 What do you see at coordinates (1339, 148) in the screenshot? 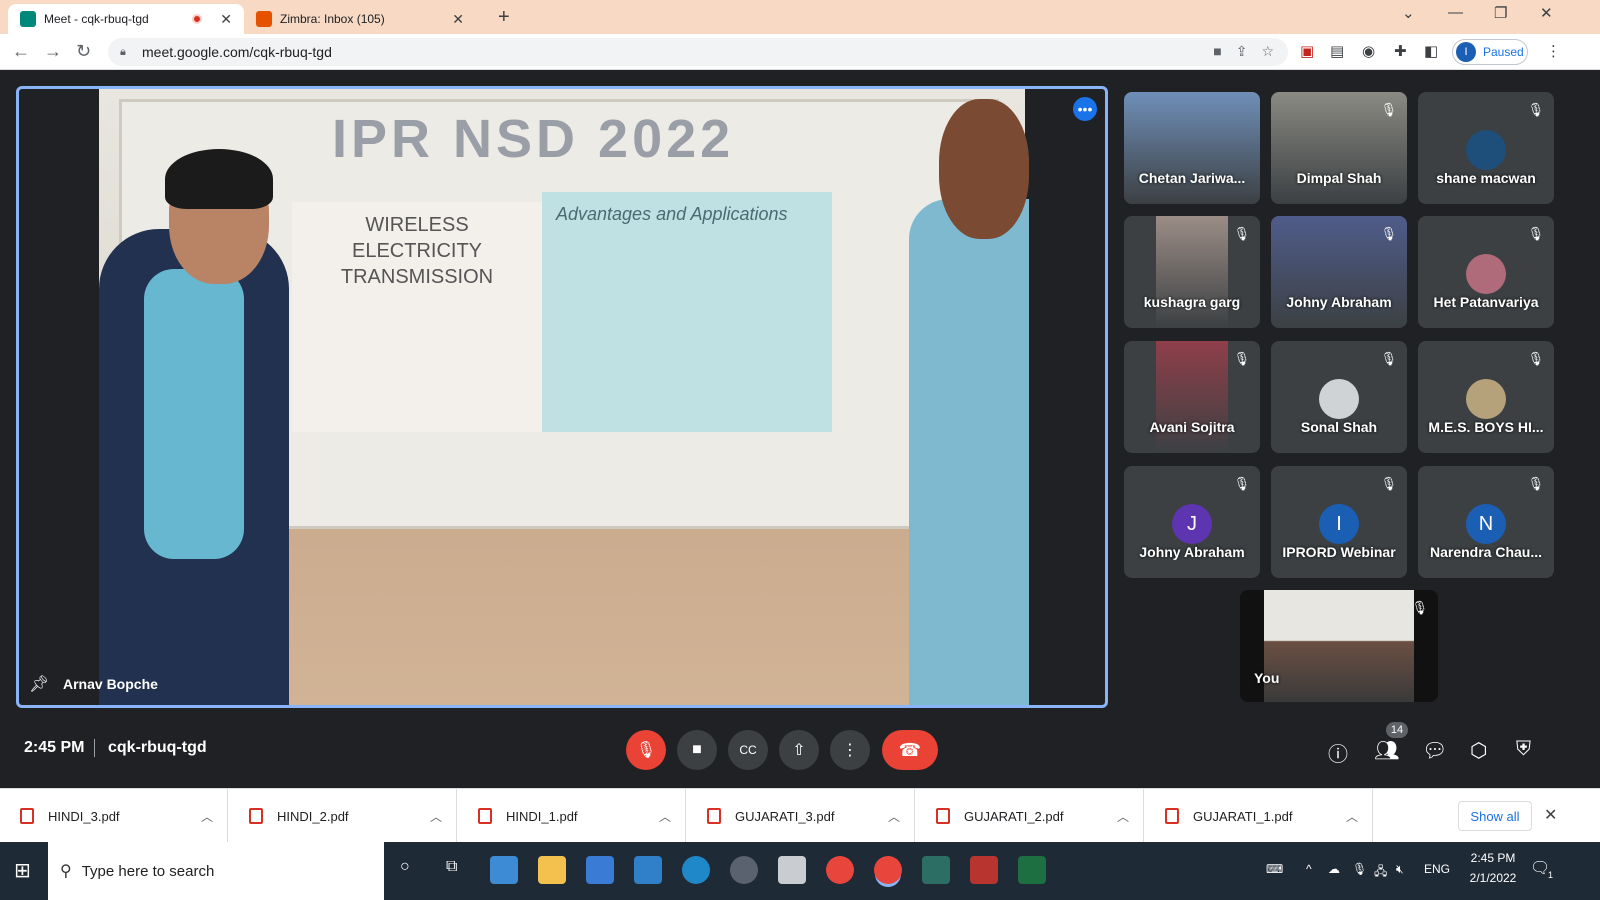
I see `participant-tile: 🎙︎ Dimpal Shah` at bounding box center [1339, 148].